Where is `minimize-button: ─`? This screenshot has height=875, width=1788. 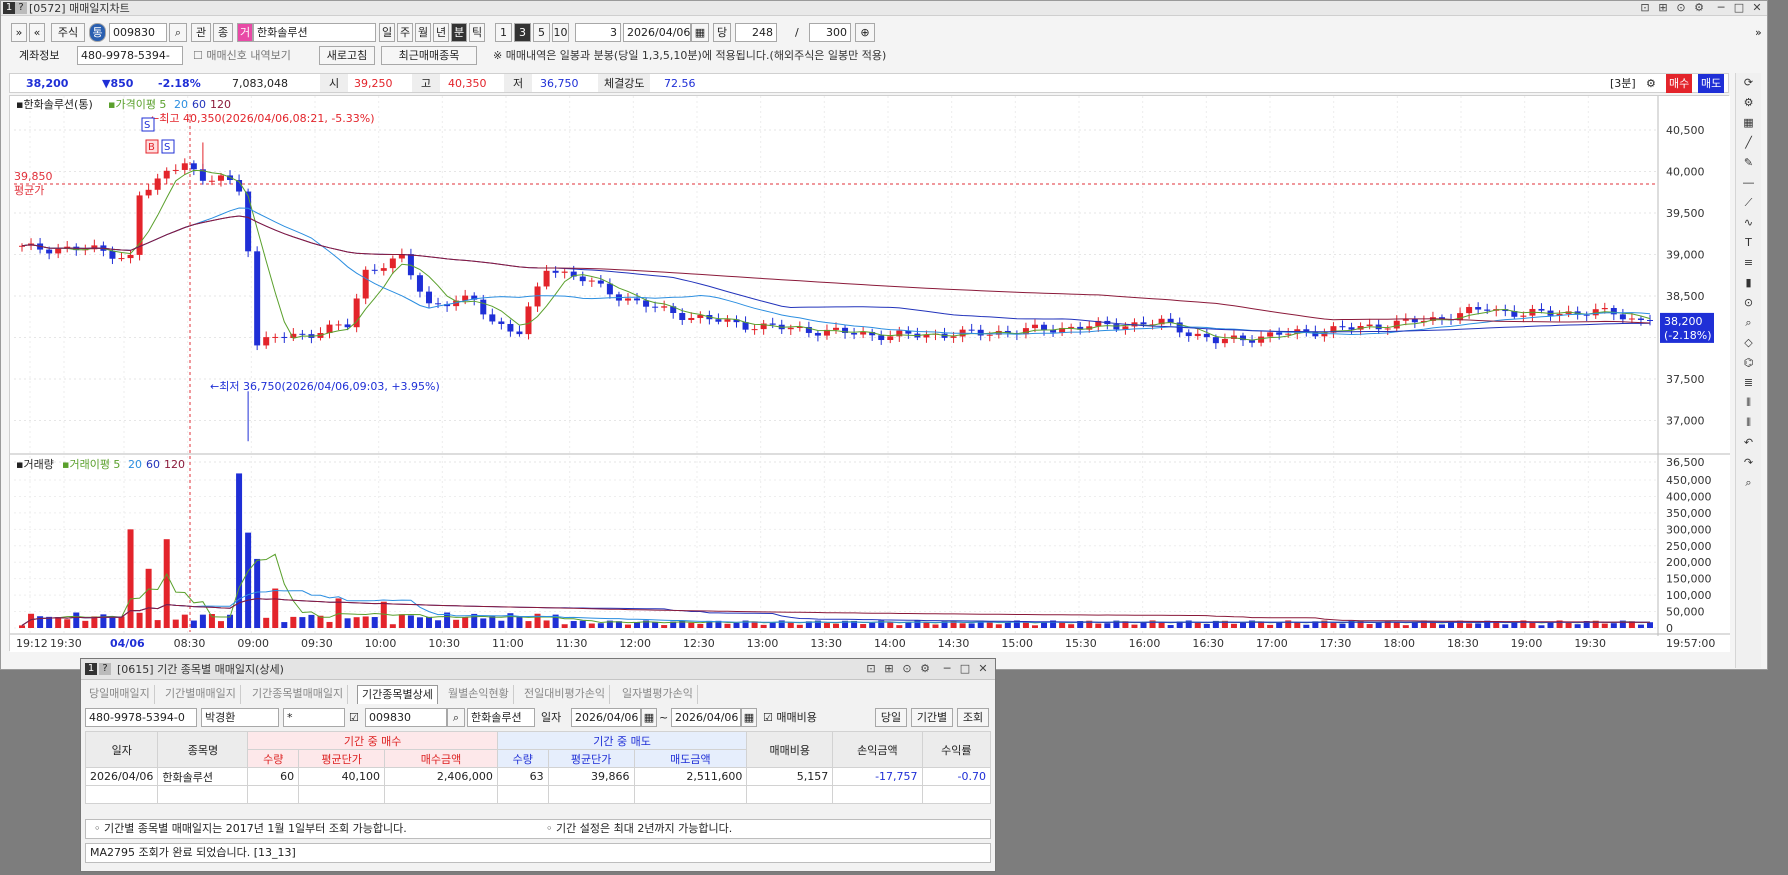 minimize-button: ─ is located at coordinates (1721, 8).